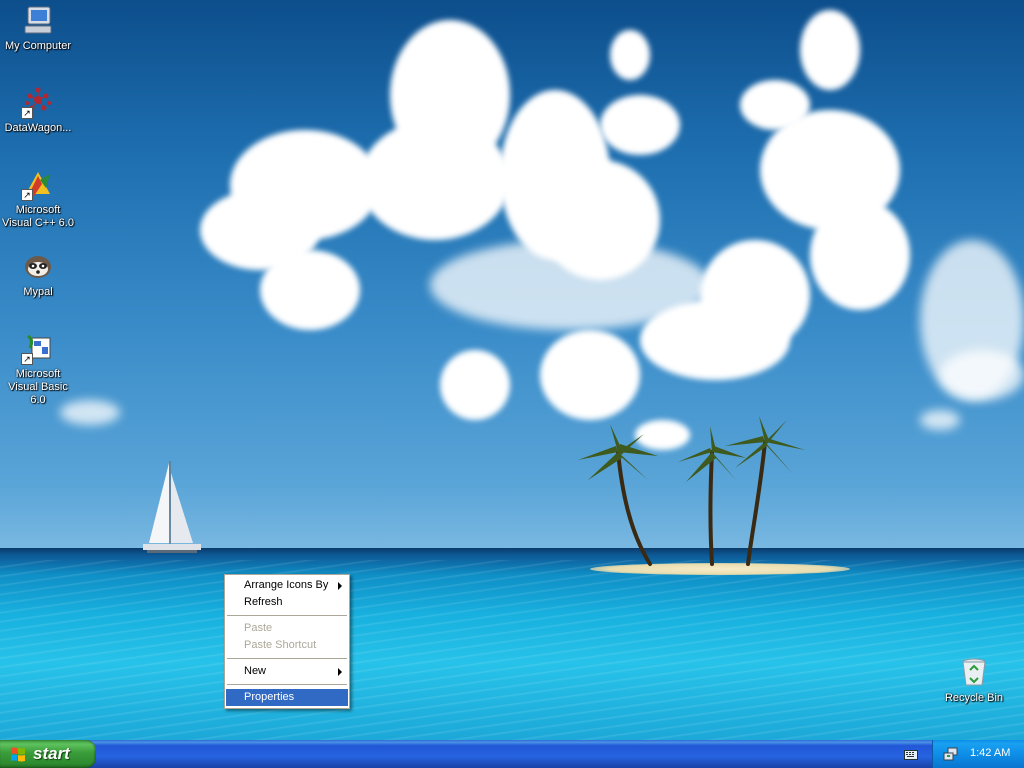 The image size is (1024, 768). What do you see at coordinates (287, 628) in the screenshot?
I see `menu-item-paste: Paste` at bounding box center [287, 628].